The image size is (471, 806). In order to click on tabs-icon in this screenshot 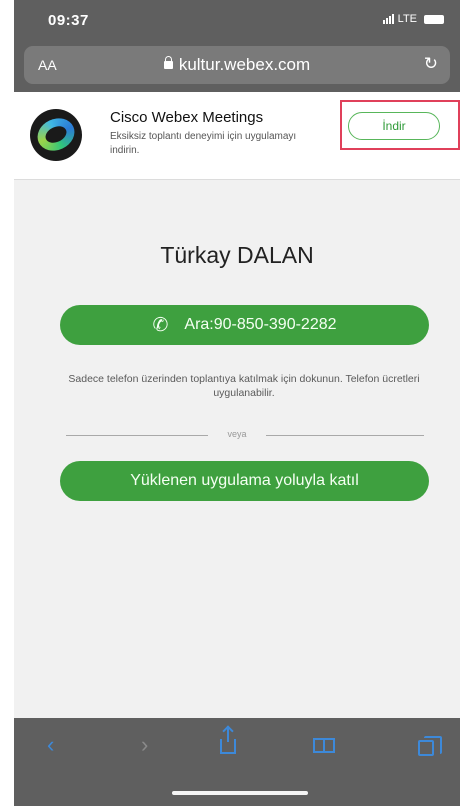, I will do `click(430, 744)`.